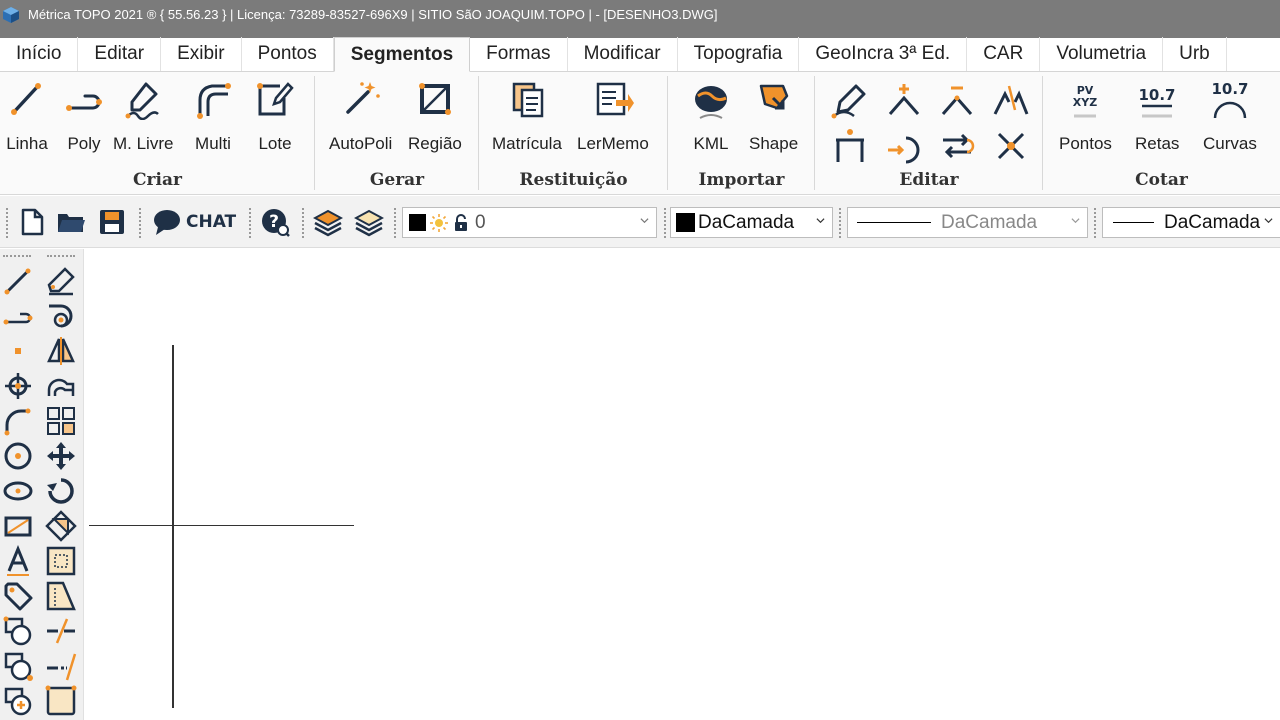  I want to click on break-button, so click(1011, 100).